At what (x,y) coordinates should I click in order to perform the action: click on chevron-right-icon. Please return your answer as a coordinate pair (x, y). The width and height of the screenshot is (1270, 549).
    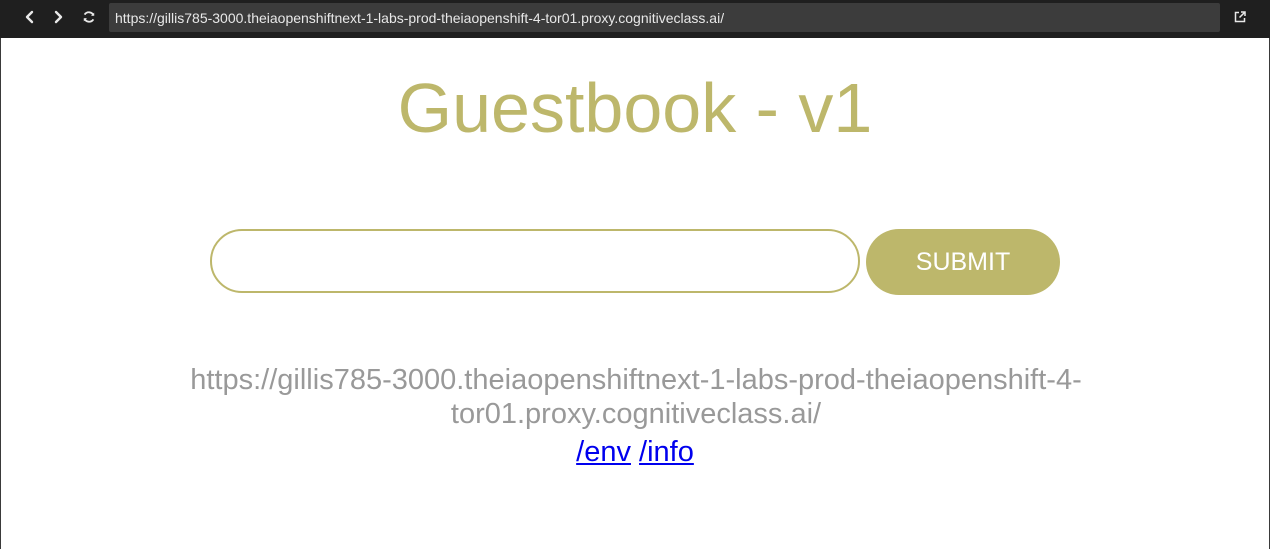
    Looking at the image, I should click on (58, 17).